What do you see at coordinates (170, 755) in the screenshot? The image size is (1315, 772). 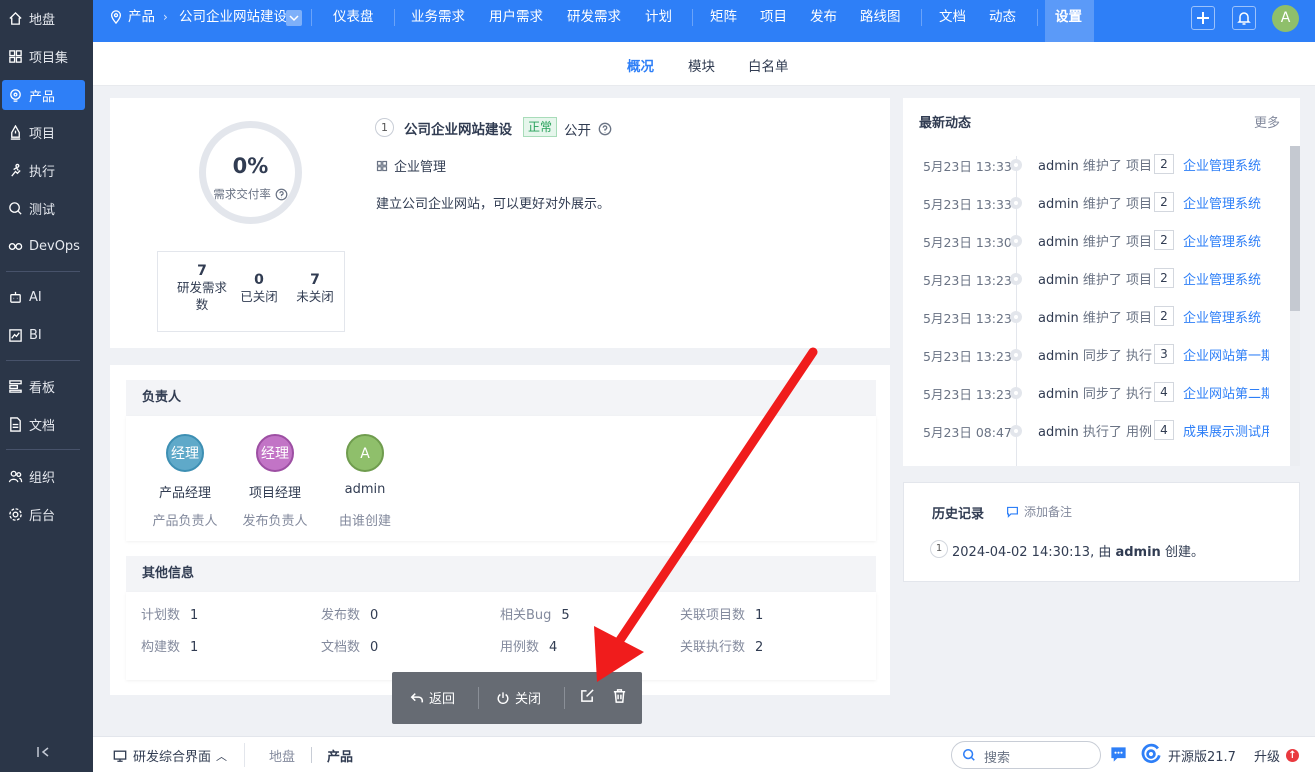 I see `workspace-switcher: 研发综合界面 ︿` at bounding box center [170, 755].